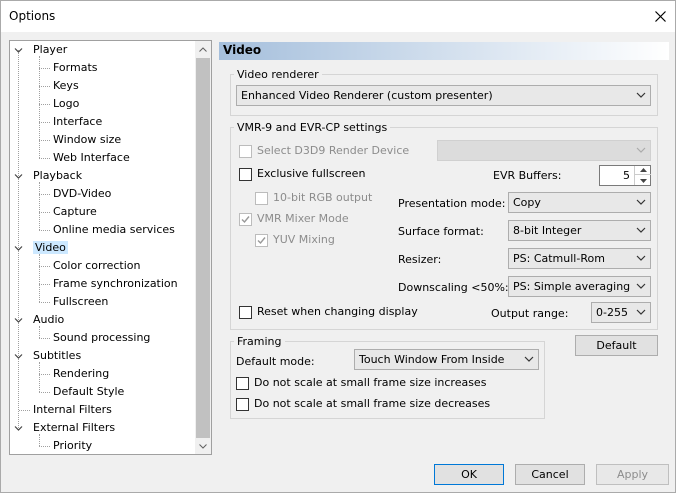 This screenshot has width=676, height=493. I want to click on scroll-down-arrow, so click(203, 446).